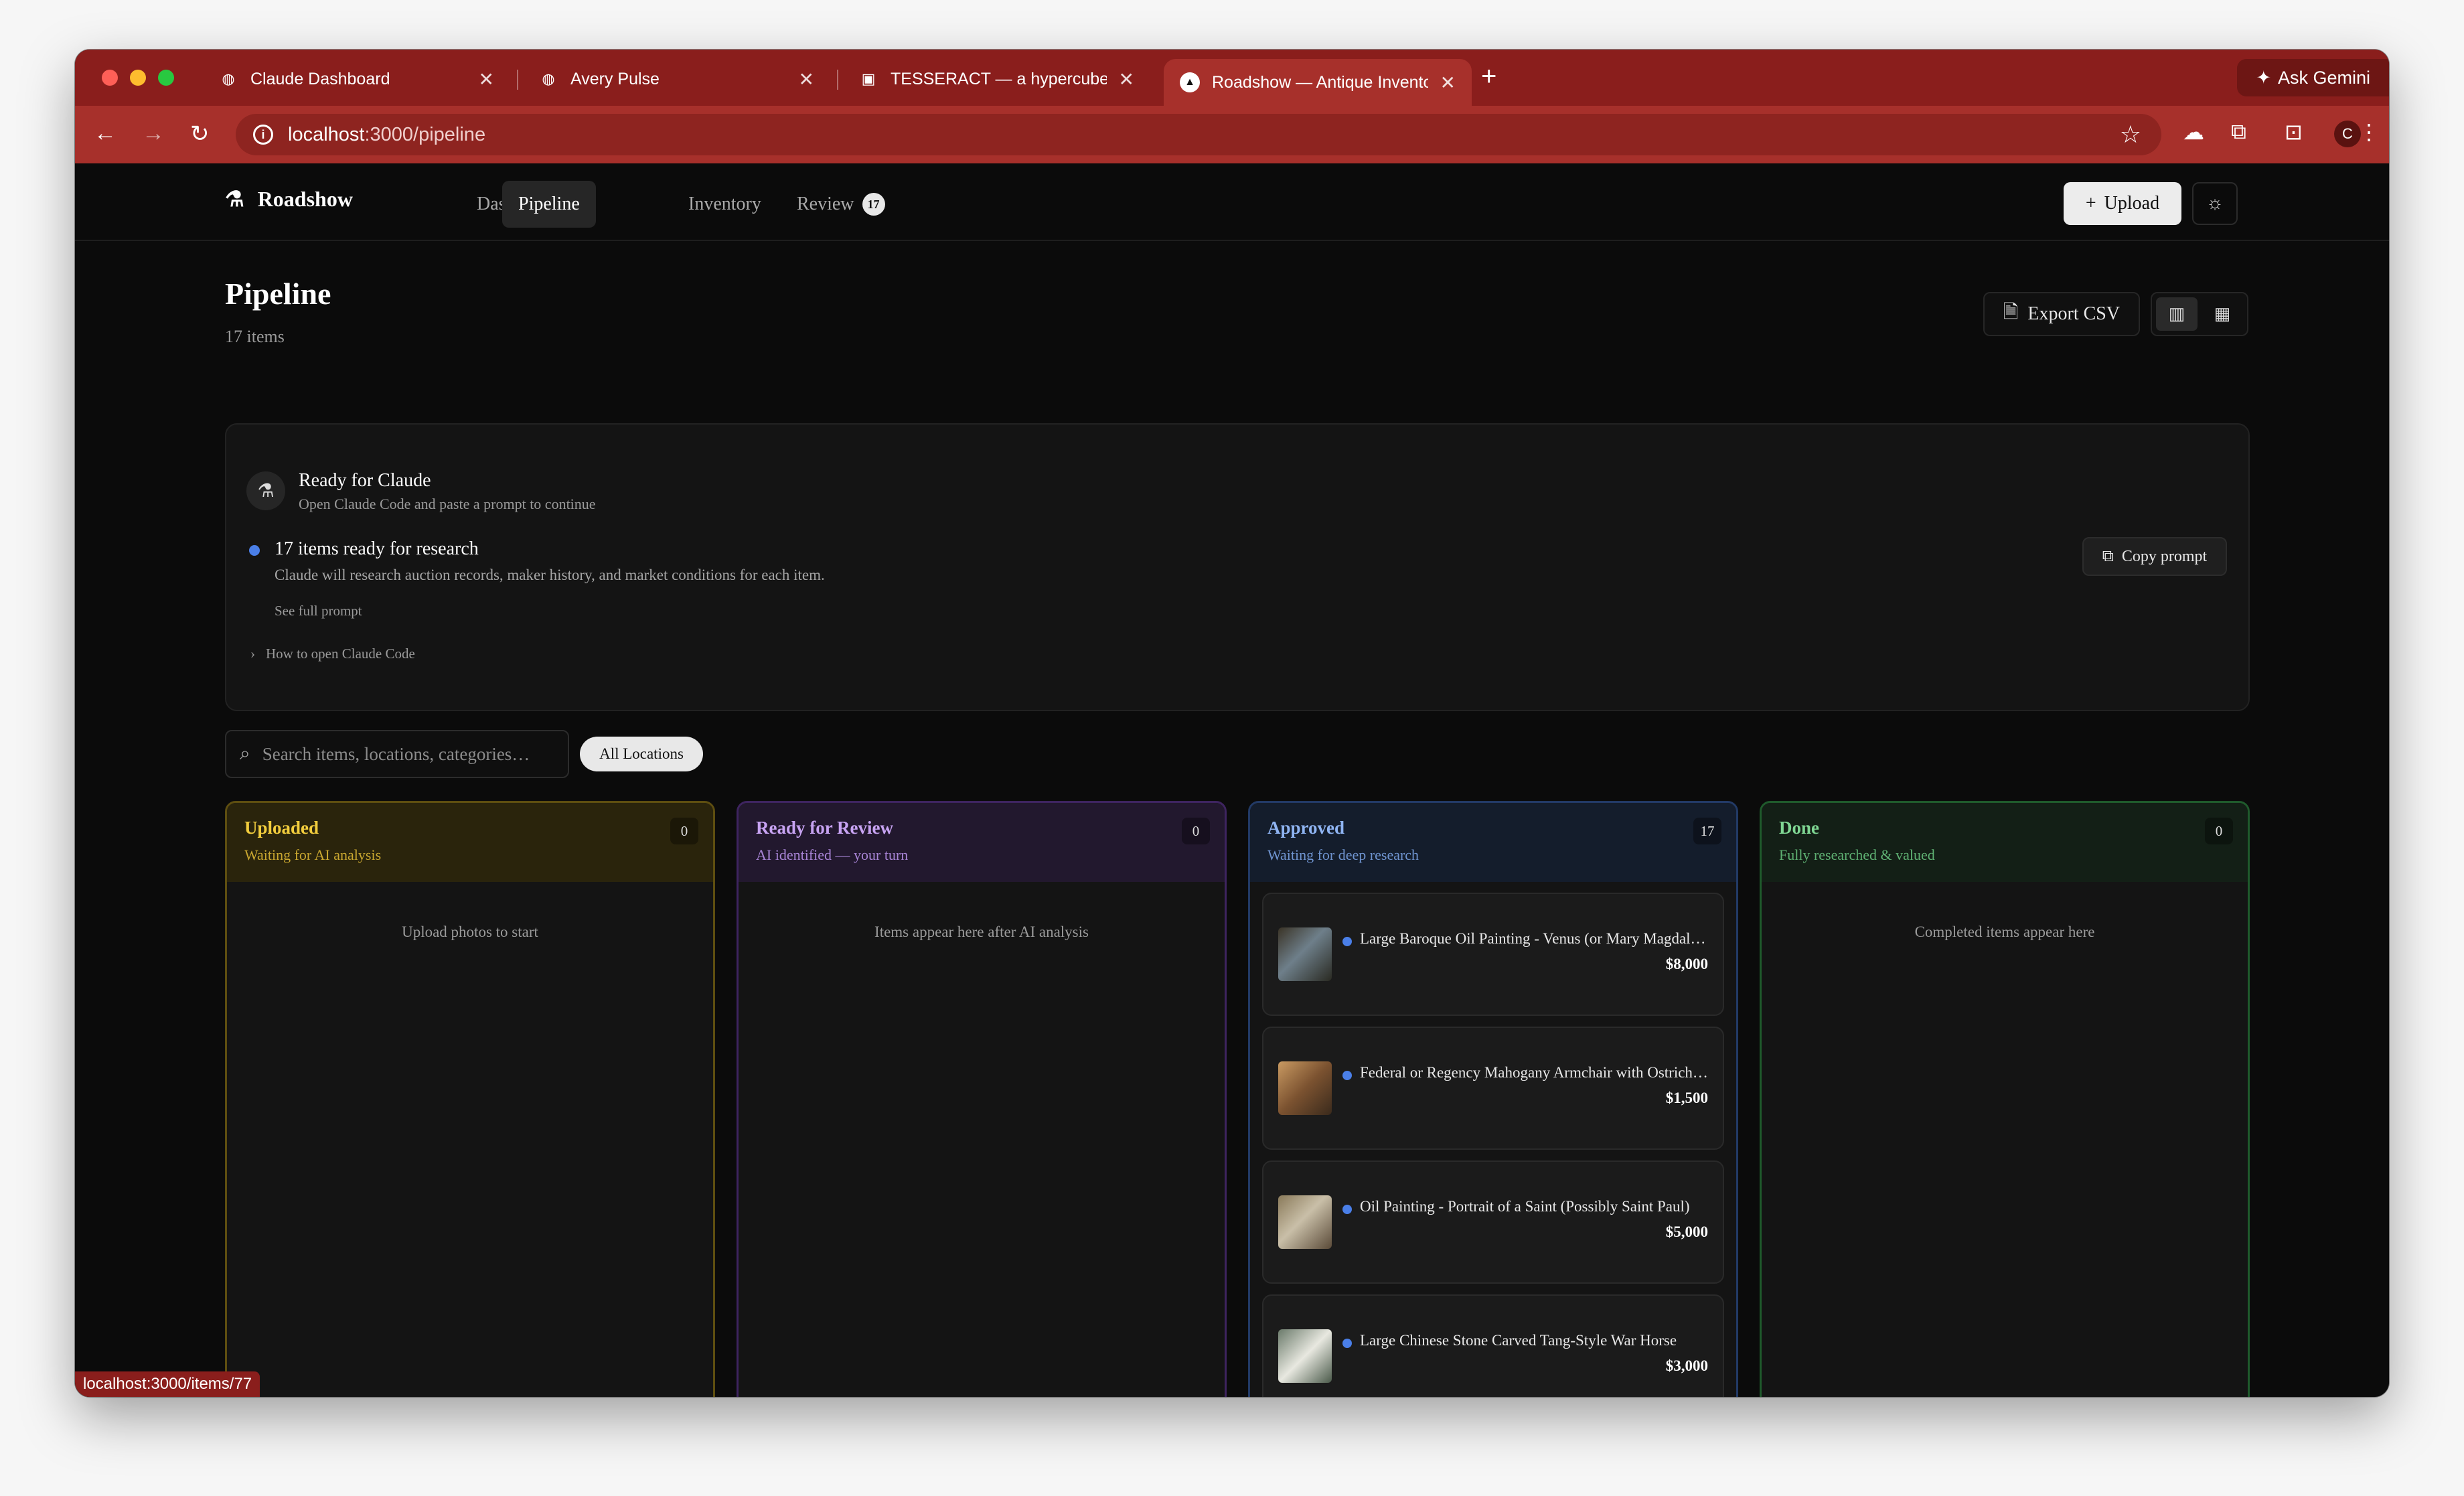 This screenshot has height=1496, width=2464. I want to click on tab-title: Roadshow — Antique Invento, so click(1320, 82).